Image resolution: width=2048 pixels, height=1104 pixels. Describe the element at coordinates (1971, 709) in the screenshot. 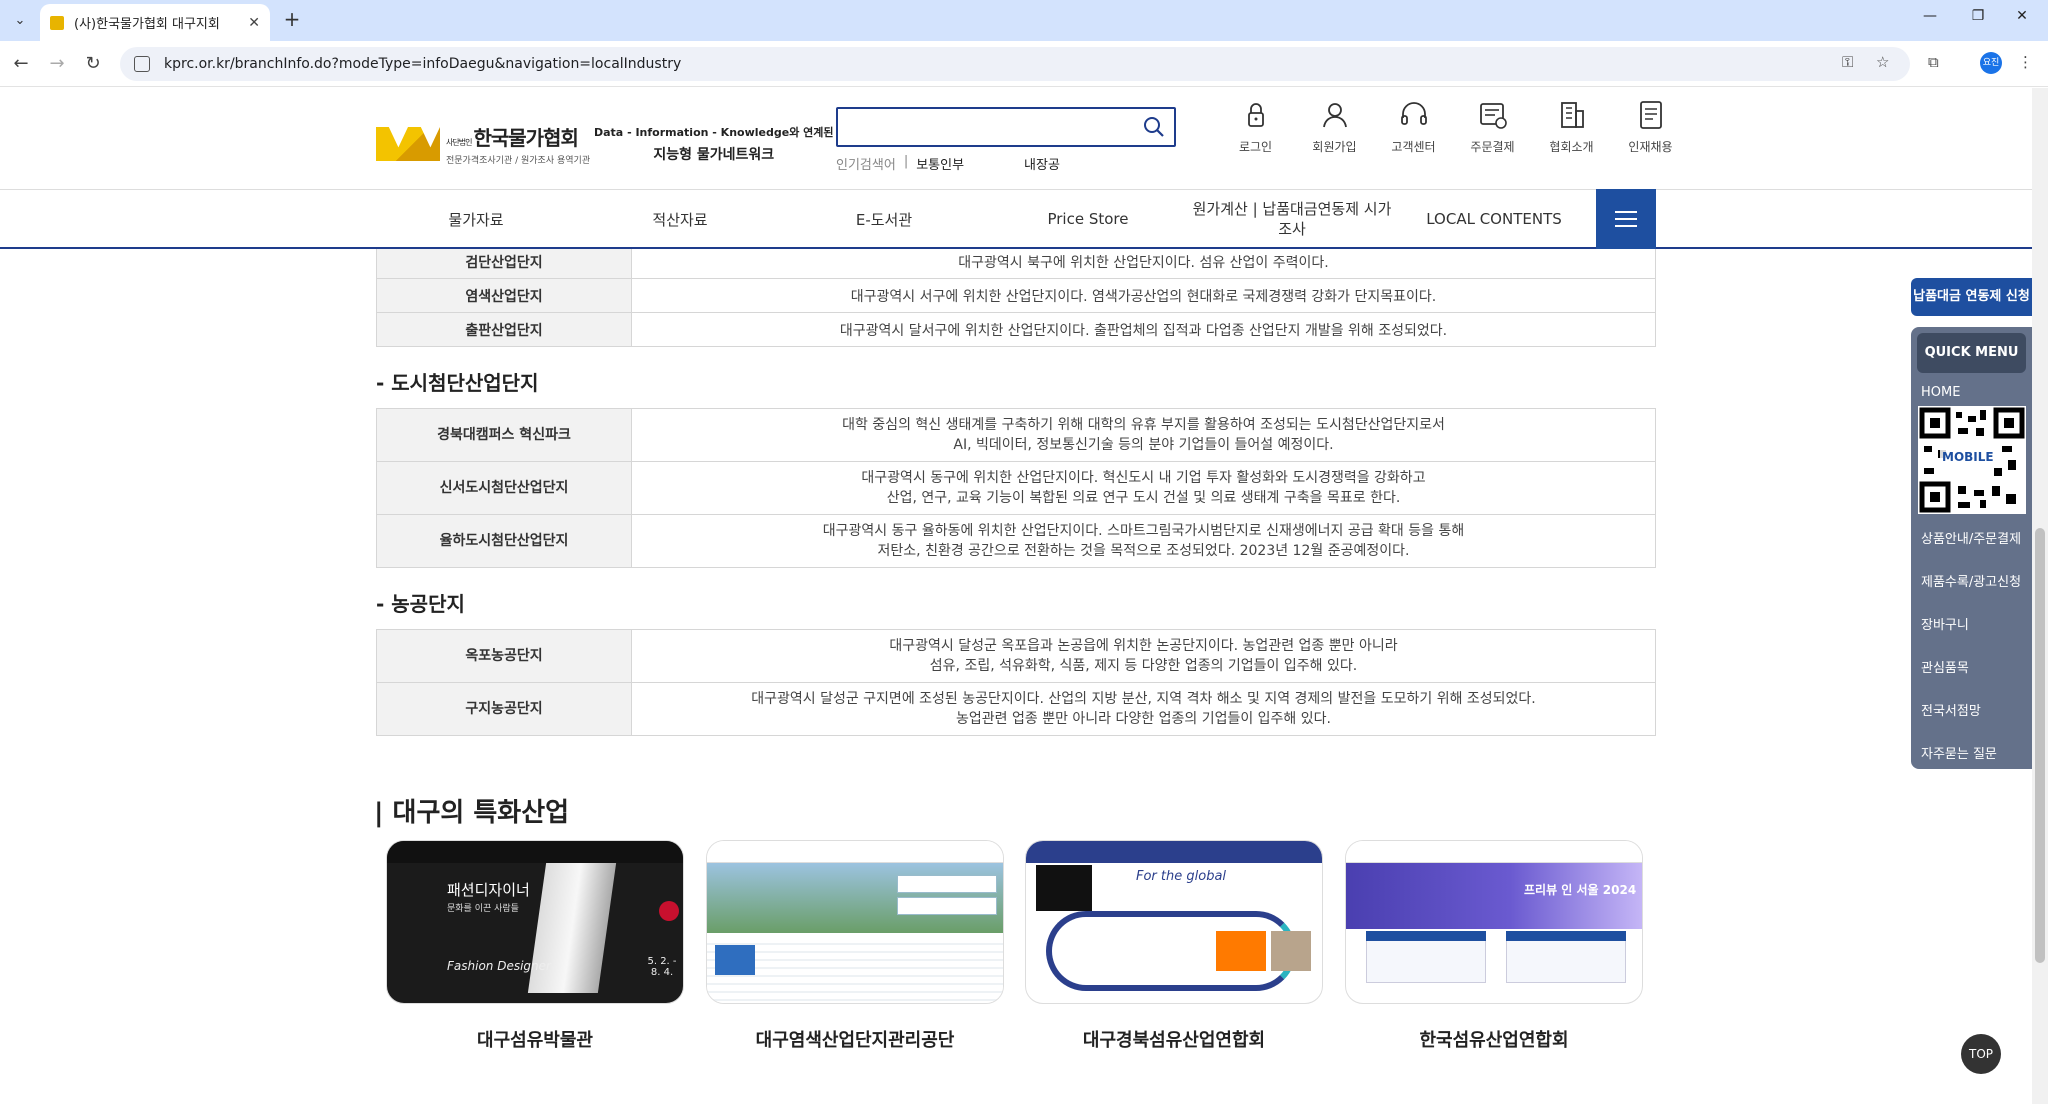

I see `quick-menu-item: 전국서점망` at that location.